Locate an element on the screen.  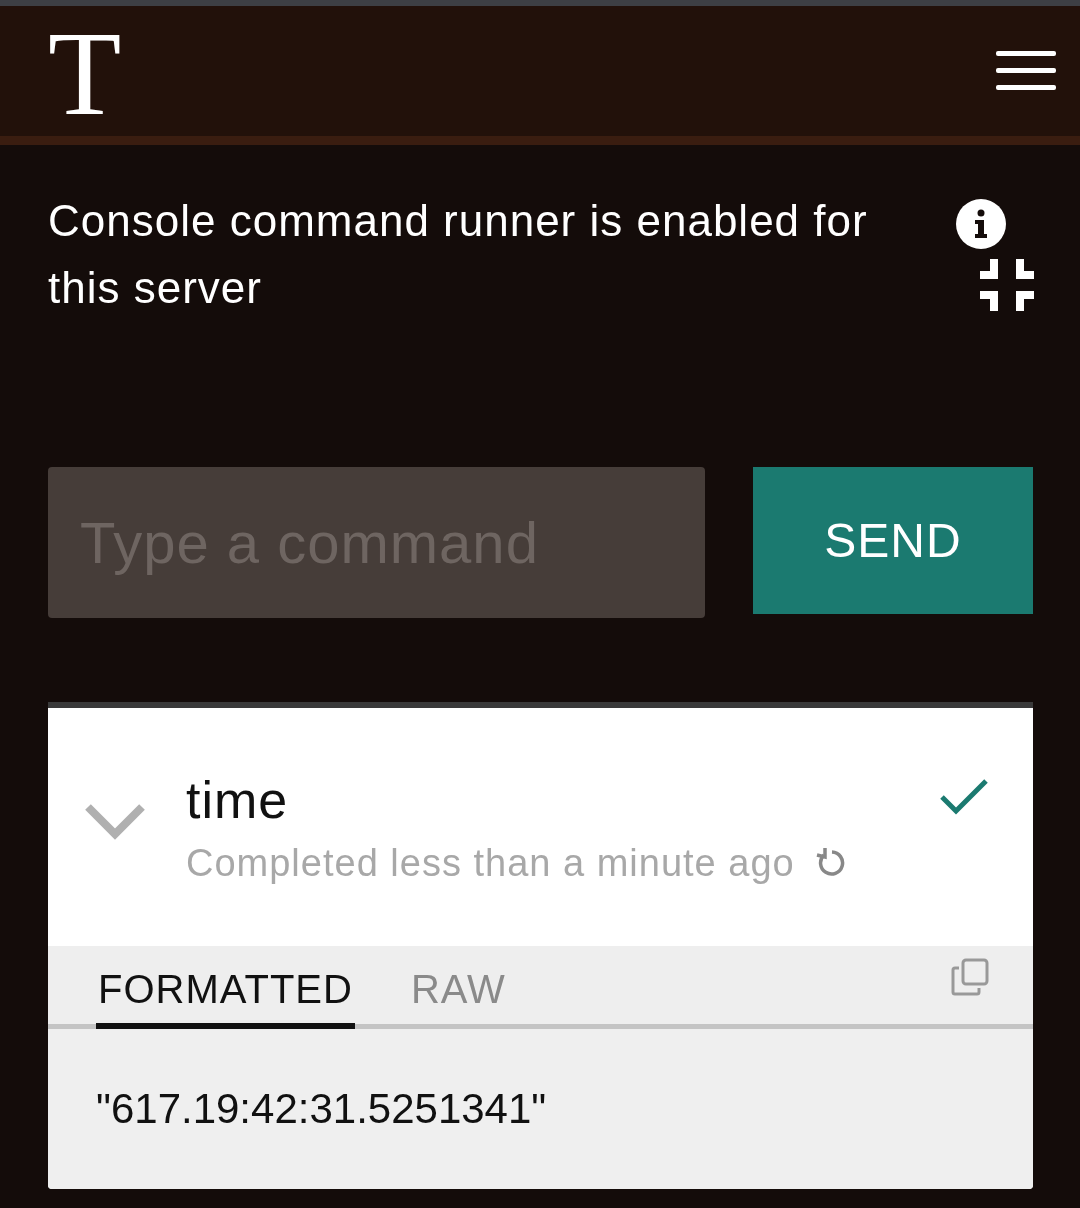
command-name: time is located at coordinates (238, 799).